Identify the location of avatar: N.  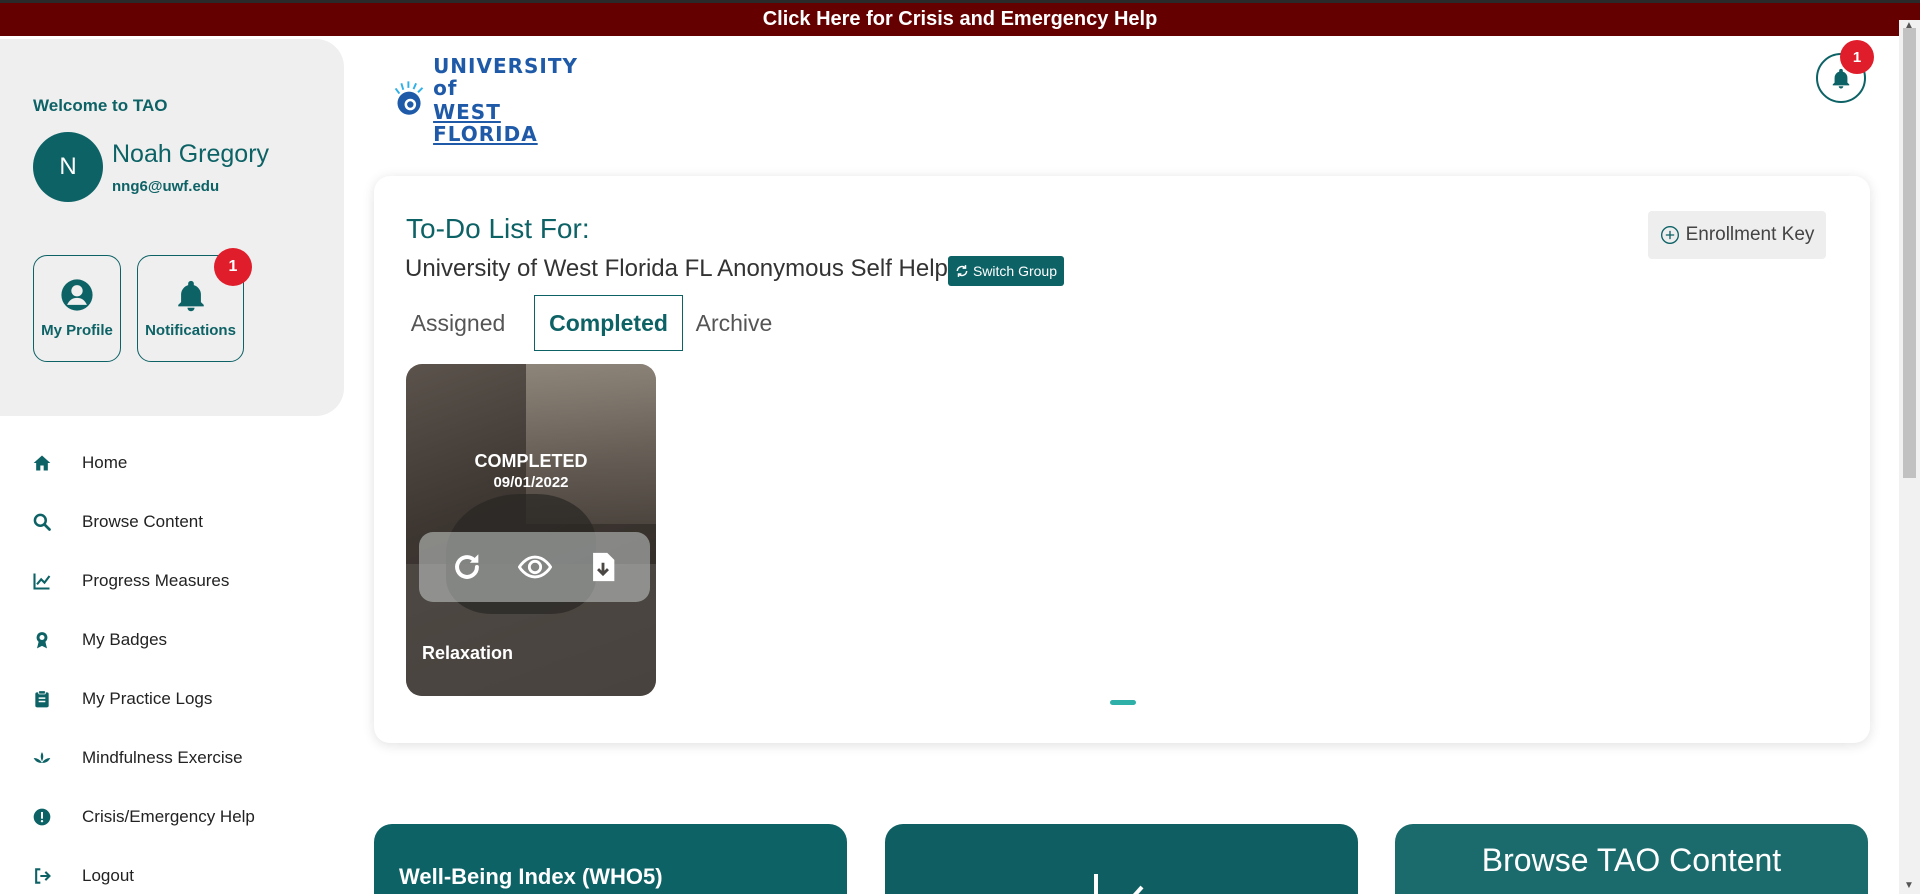
(68, 167).